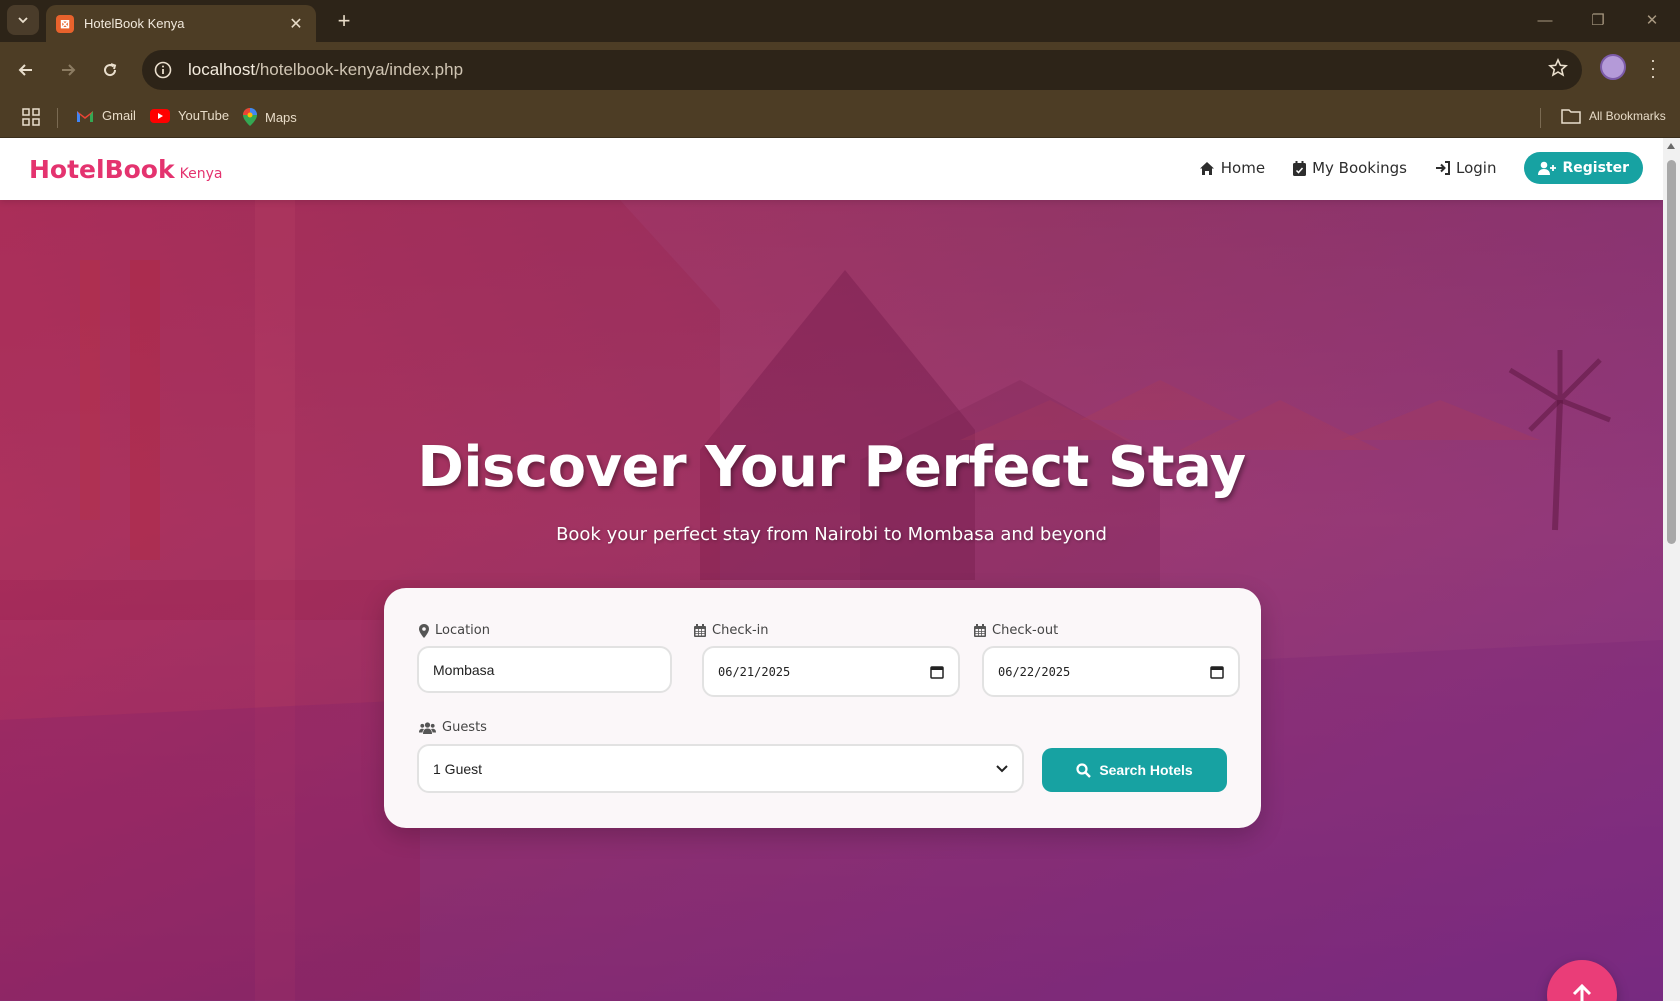 This screenshot has width=1680, height=1001. I want to click on location-value: Mombasa, so click(464, 669).